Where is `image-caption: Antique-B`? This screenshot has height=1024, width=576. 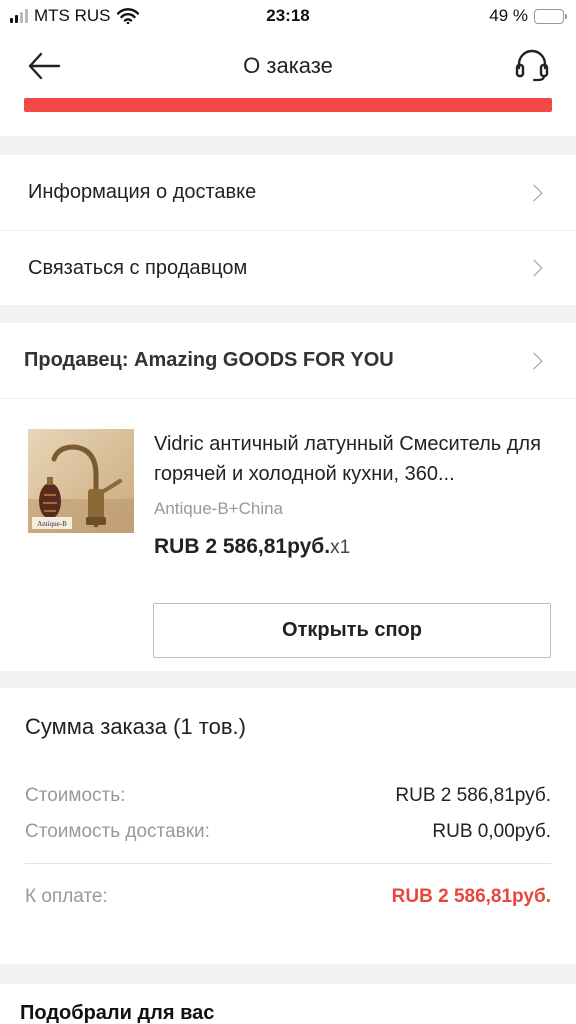
image-caption: Antique-B is located at coordinates (52, 524).